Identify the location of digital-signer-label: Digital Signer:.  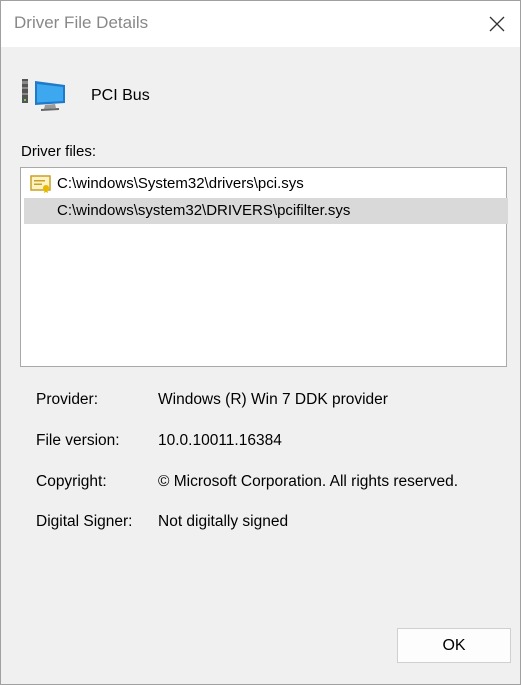
(84, 521).